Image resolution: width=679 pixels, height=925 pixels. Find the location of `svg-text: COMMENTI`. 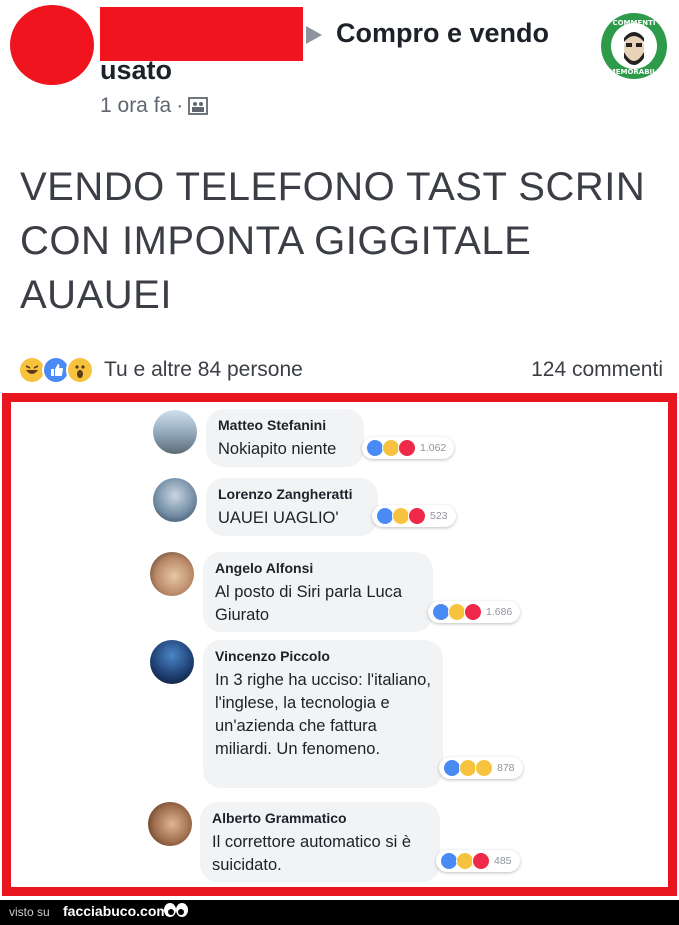

svg-text: COMMENTI is located at coordinates (633, 23).